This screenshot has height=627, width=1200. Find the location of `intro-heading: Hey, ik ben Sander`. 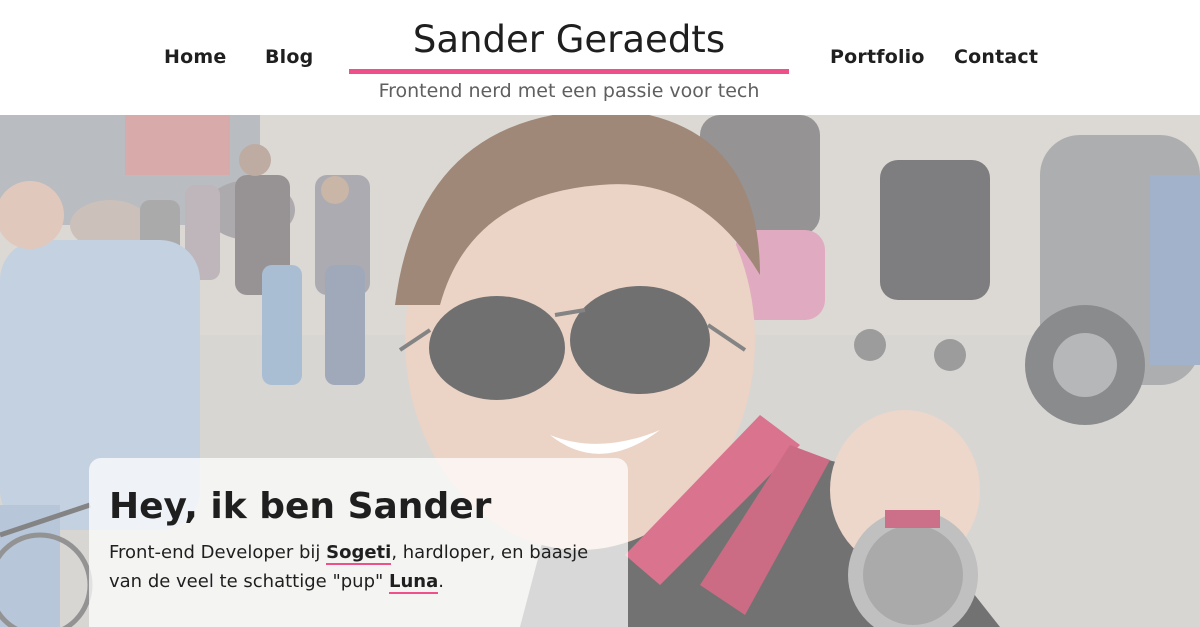

intro-heading: Hey, ik ben Sander is located at coordinates (300, 506).